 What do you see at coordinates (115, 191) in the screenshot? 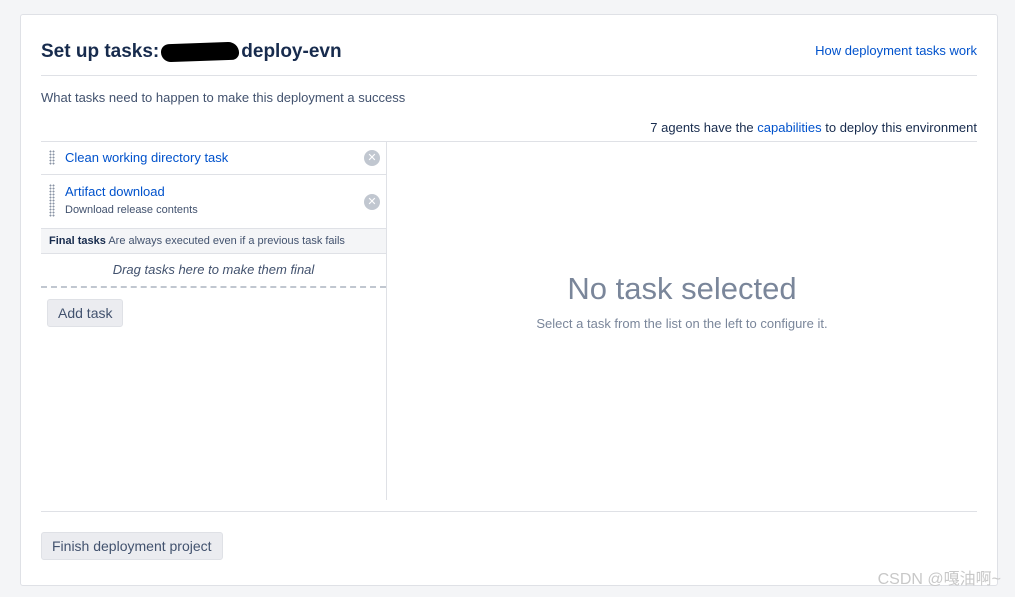
I see `task-name: Artifact download` at bounding box center [115, 191].